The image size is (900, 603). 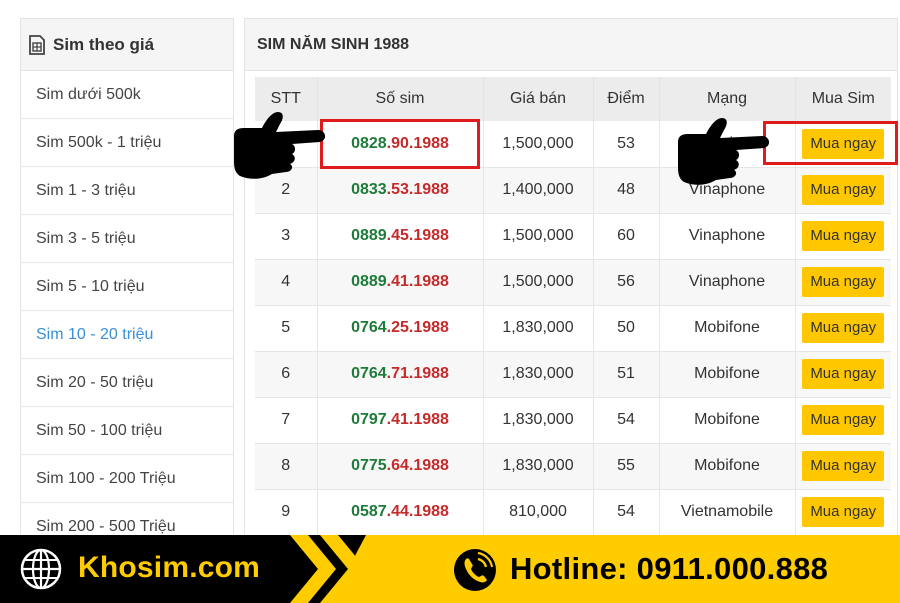 What do you see at coordinates (127, 239) in the screenshot?
I see `sidebar-item-3: Sim 3 - 5 triệu` at bounding box center [127, 239].